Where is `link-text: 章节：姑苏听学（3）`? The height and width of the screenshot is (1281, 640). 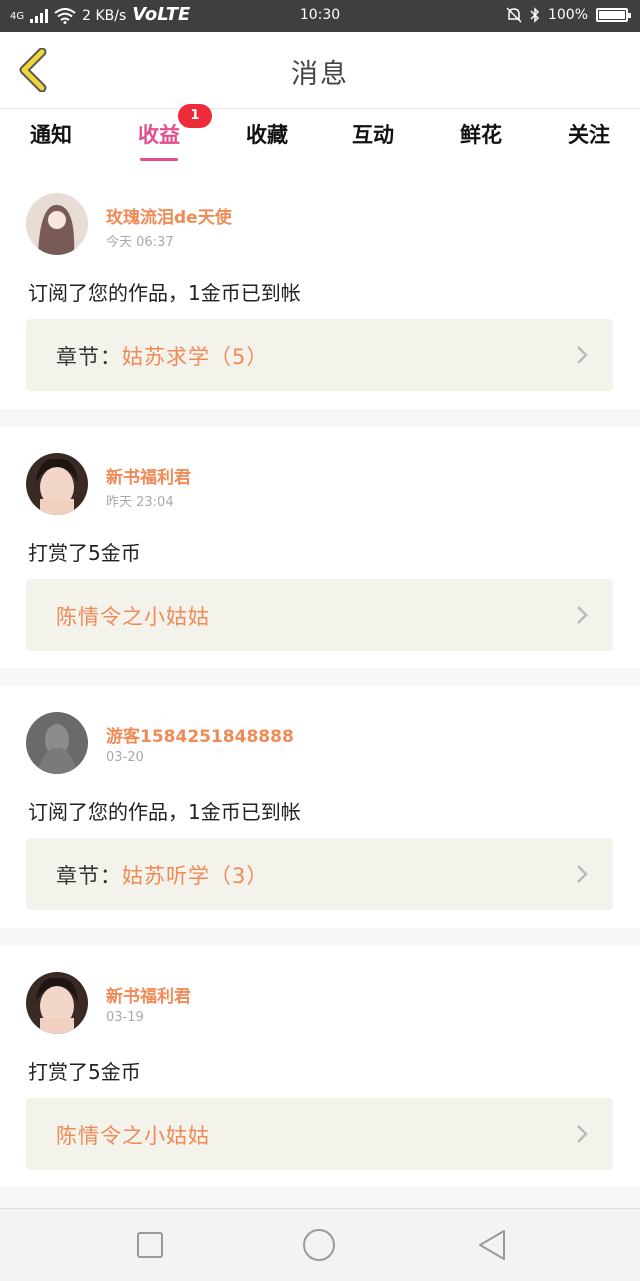
link-text: 章节：姑苏听学（3） is located at coordinates (162, 875).